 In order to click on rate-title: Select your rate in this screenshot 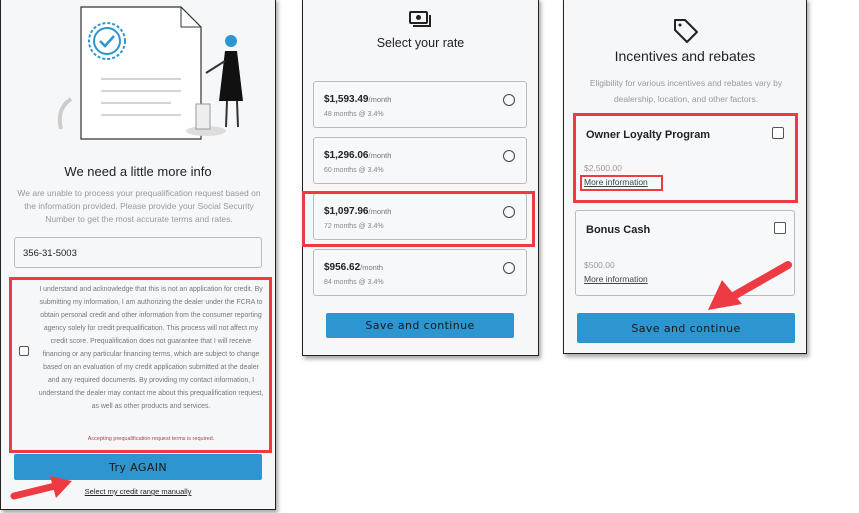, I will do `click(420, 43)`.